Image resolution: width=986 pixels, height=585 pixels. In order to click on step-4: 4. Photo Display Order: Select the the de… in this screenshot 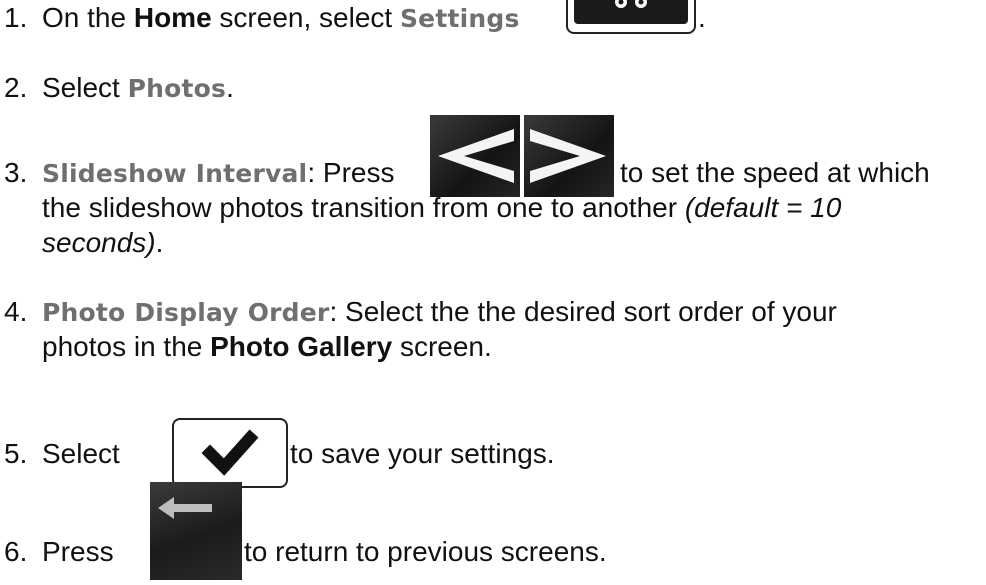, I will do `click(420, 311)`.